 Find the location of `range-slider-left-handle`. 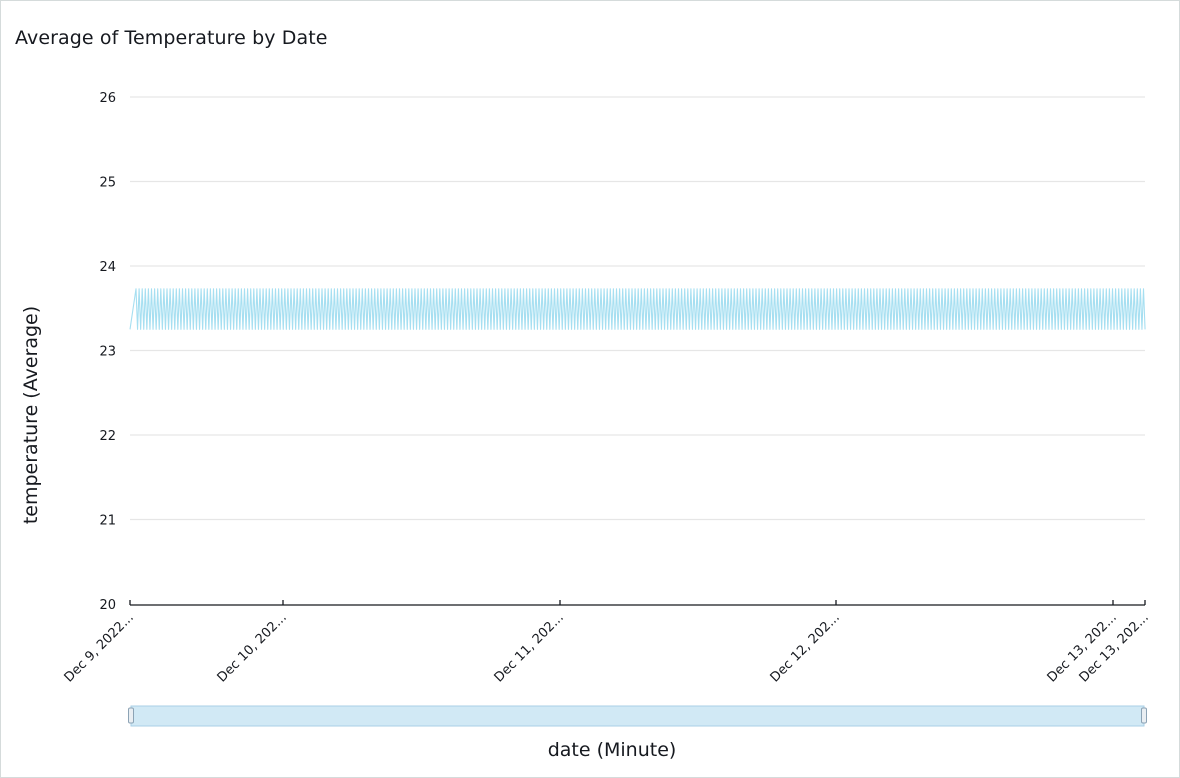

range-slider-left-handle is located at coordinates (131, 715).